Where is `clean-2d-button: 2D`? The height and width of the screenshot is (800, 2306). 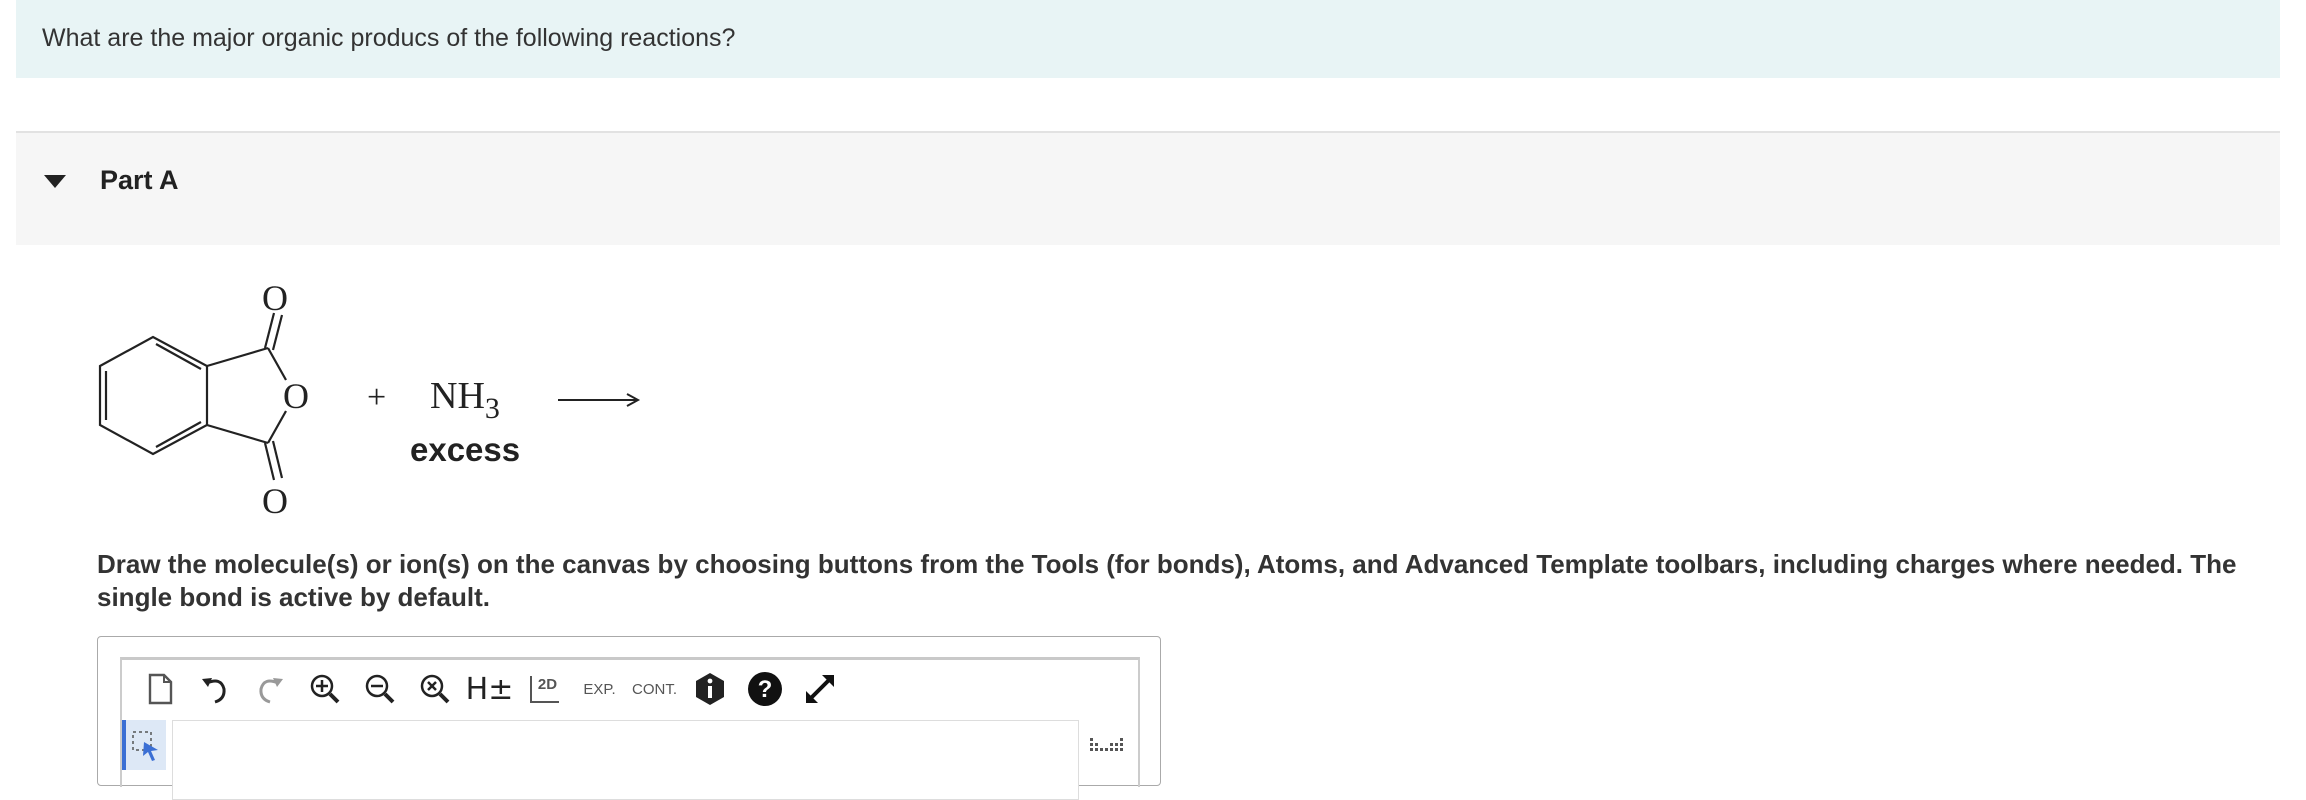 clean-2d-button: 2D is located at coordinates (544, 689).